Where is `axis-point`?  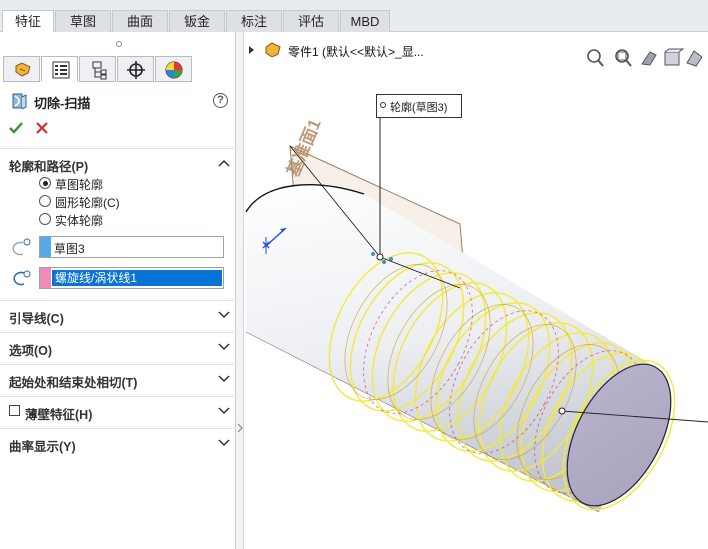
axis-point is located at coordinates (562, 411).